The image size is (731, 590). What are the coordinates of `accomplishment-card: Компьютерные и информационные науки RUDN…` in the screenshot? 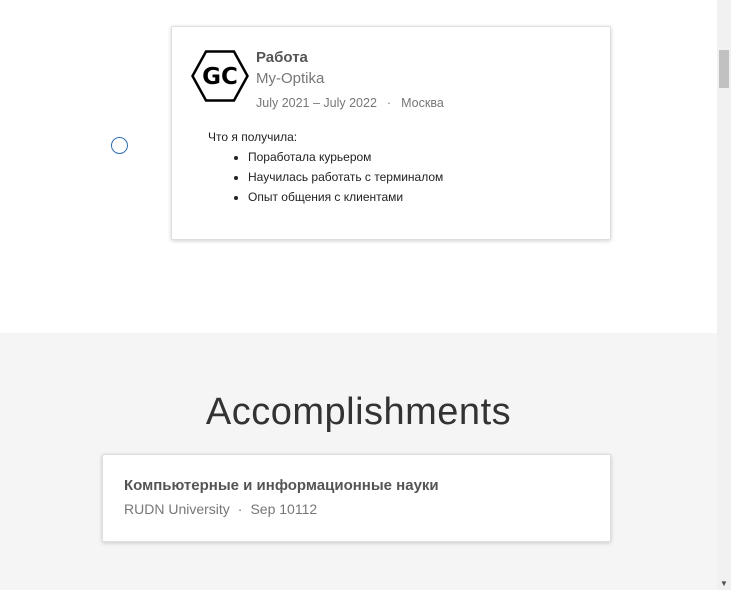 It's located at (356, 498).